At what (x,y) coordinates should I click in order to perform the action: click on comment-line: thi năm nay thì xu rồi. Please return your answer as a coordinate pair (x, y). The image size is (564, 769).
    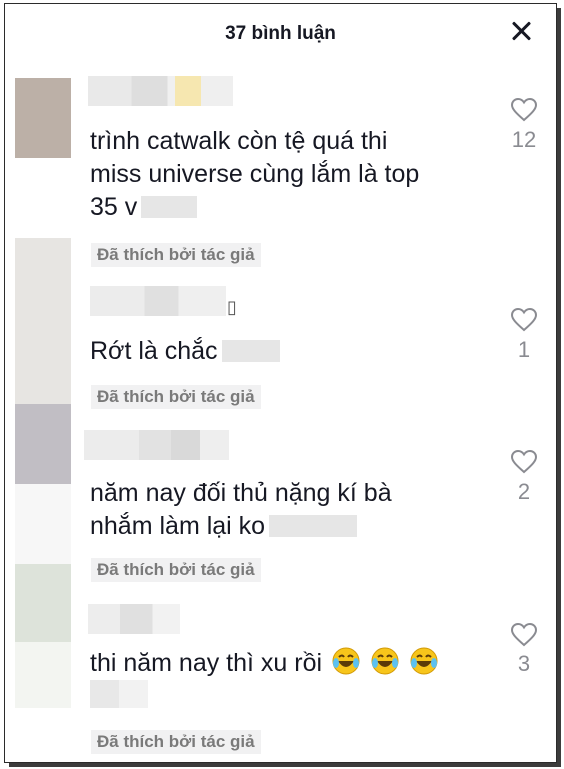
    Looking at the image, I should click on (290, 663).